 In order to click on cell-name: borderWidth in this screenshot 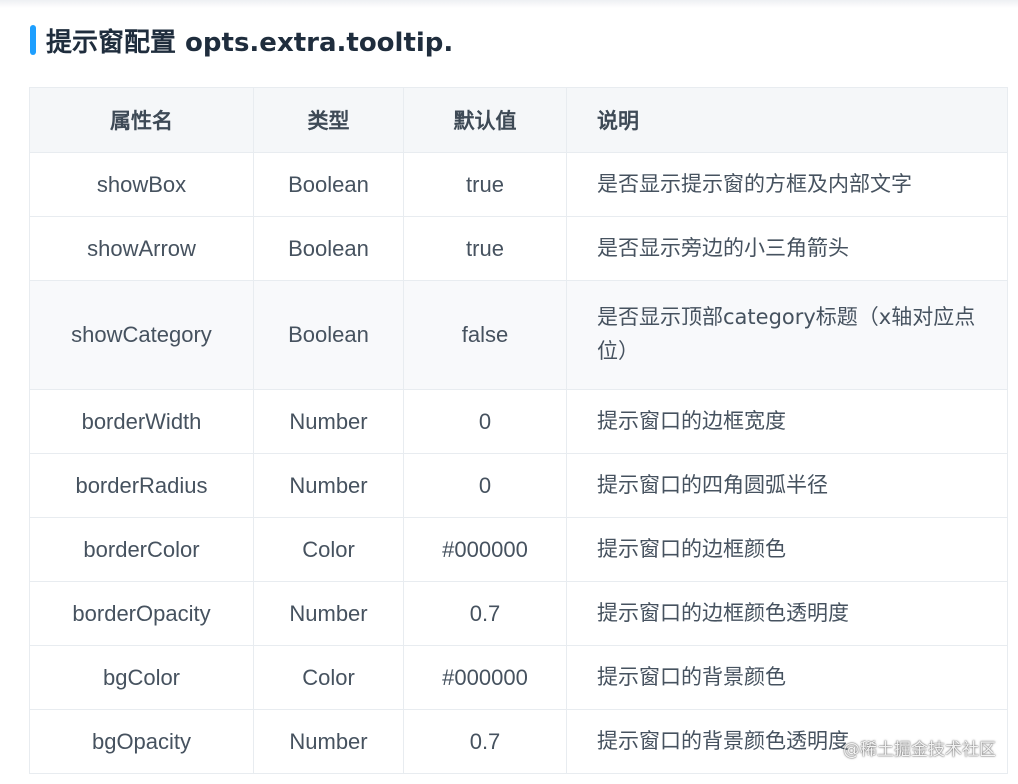, I will do `click(141, 421)`.